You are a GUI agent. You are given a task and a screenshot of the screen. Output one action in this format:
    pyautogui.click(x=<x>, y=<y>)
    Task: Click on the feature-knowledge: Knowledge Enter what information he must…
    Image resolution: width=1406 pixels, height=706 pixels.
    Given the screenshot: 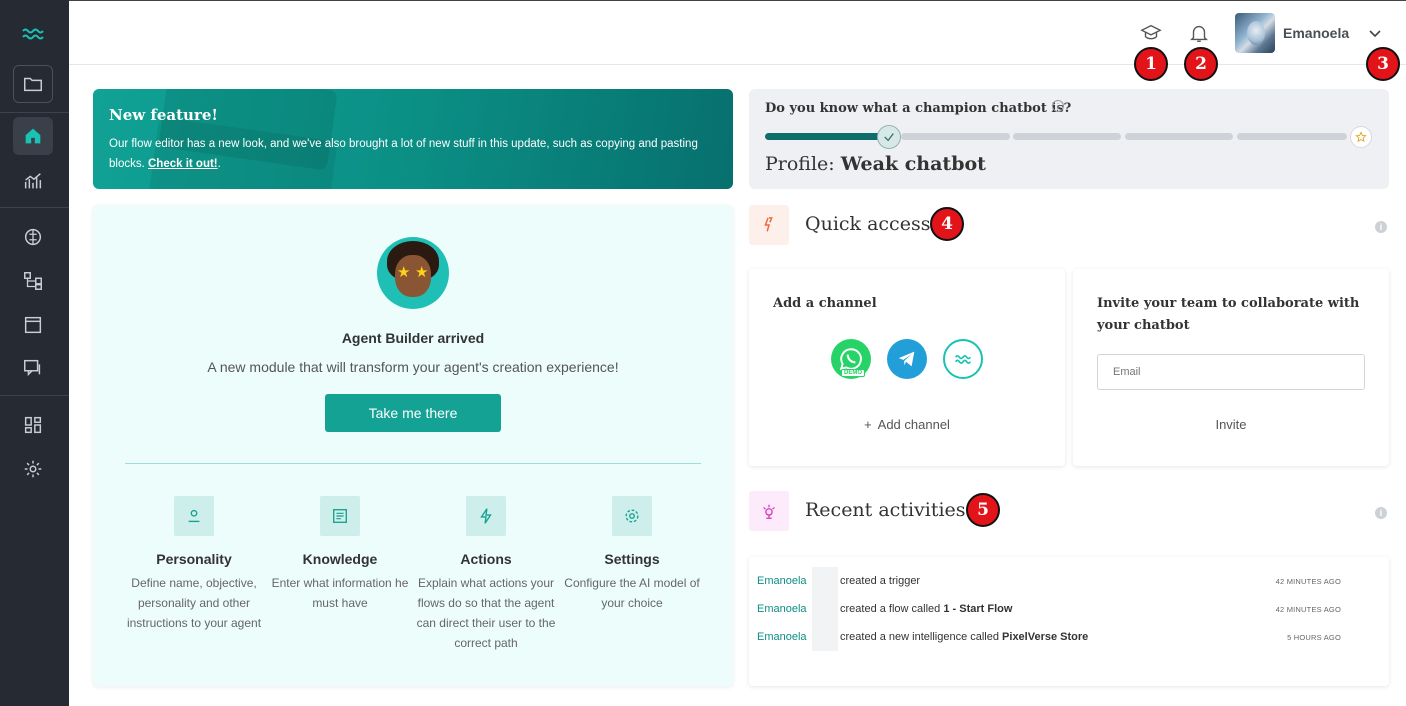 What is the action you would take?
    pyautogui.click(x=340, y=554)
    